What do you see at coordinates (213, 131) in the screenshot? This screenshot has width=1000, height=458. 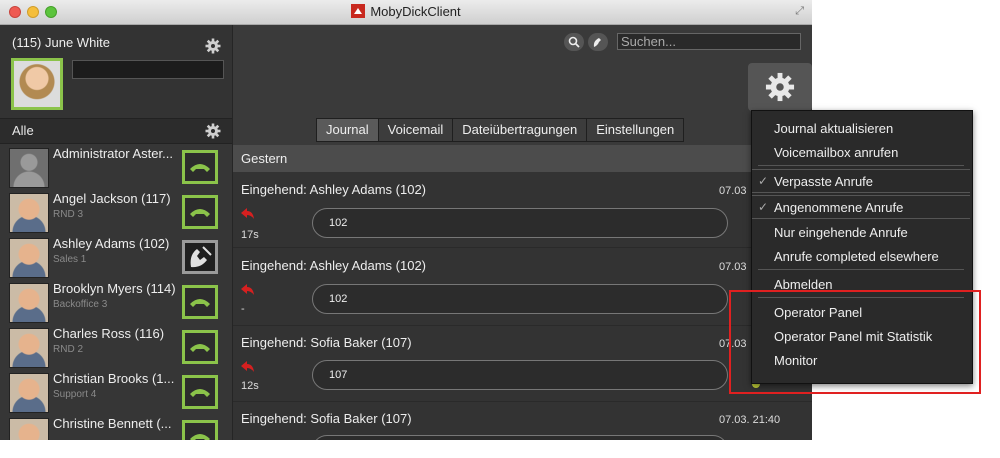 I see `contact-list-gear-icon` at bounding box center [213, 131].